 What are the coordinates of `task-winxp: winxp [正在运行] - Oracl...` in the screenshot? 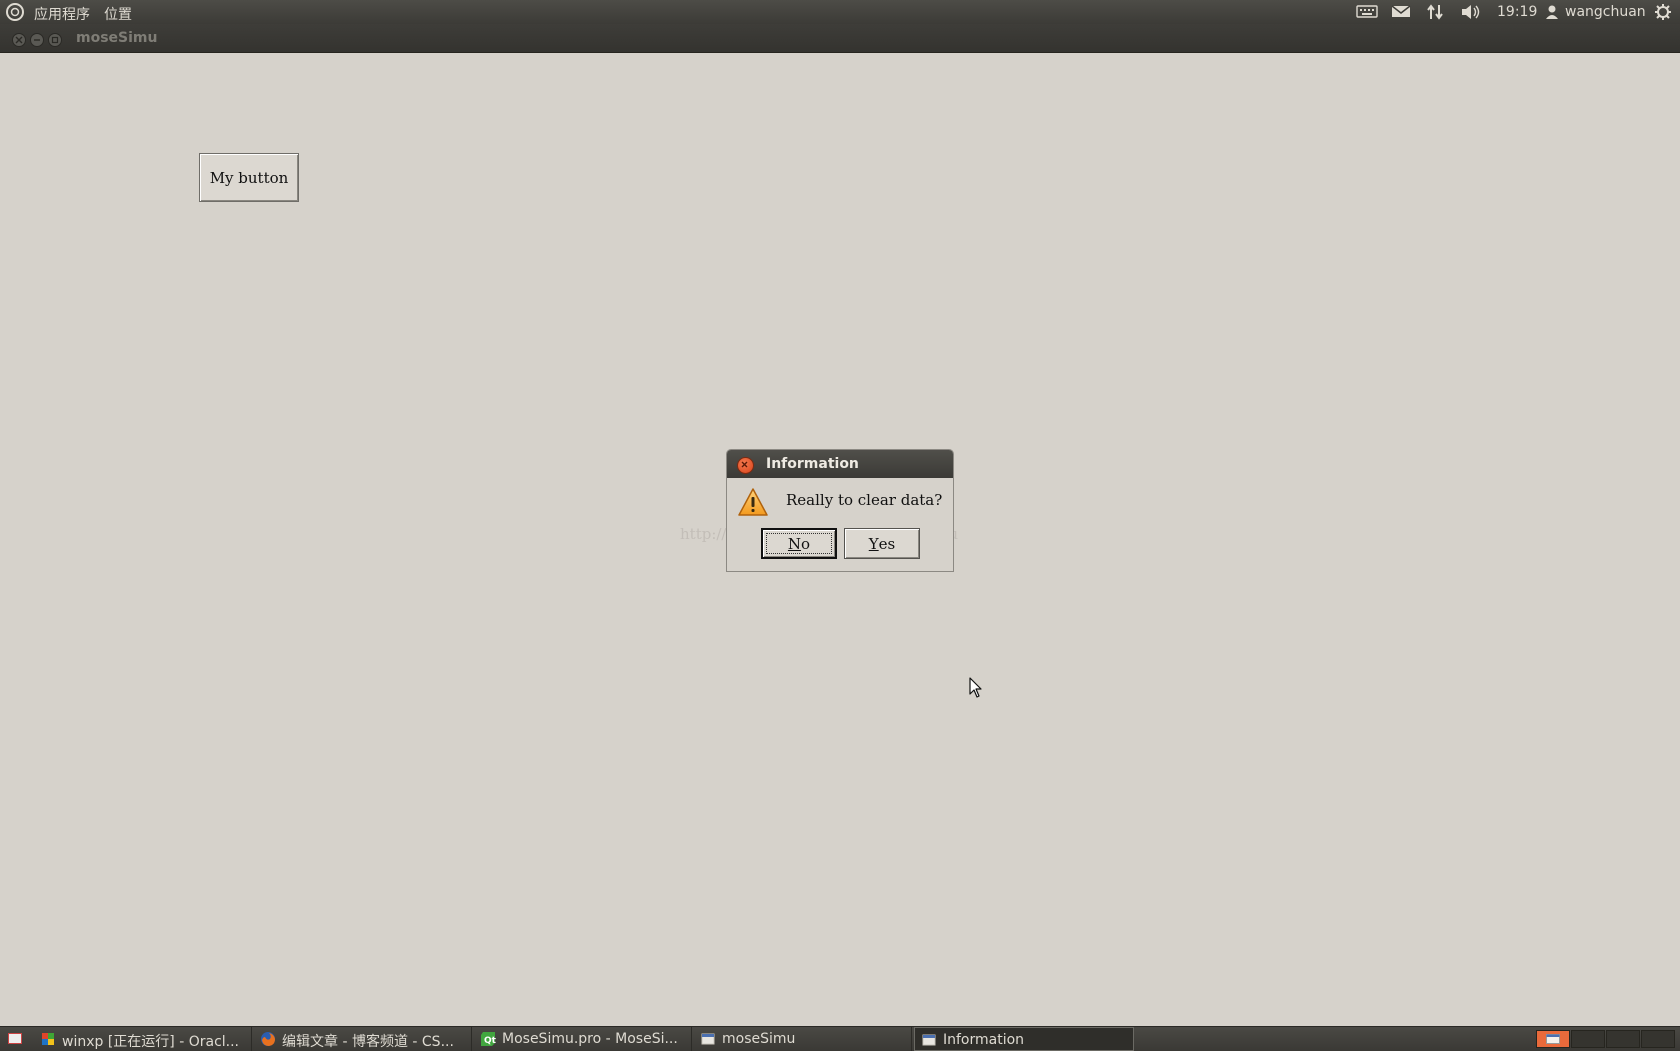 It's located at (143, 1039).